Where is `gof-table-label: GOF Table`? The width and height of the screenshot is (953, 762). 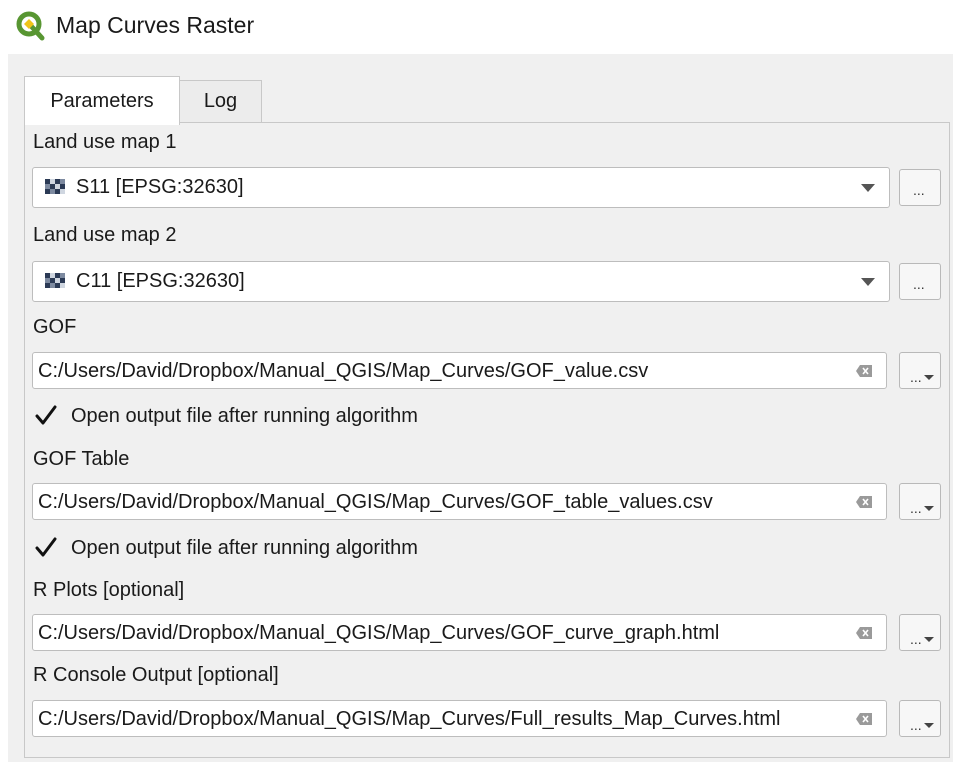
gof-table-label: GOF Table is located at coordinates (81, 459).